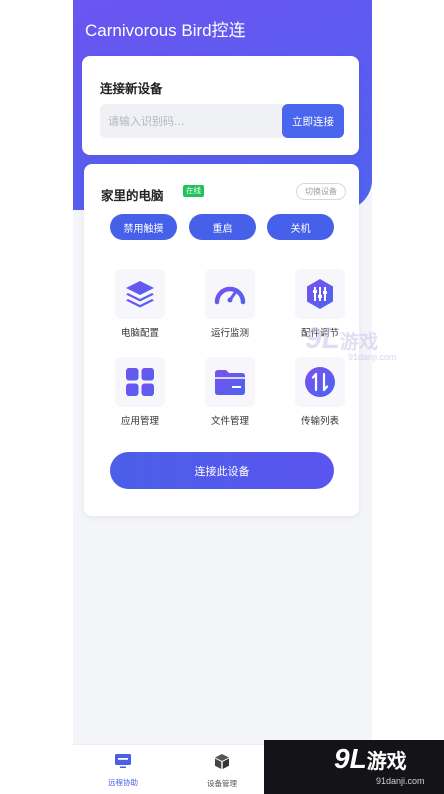 The width and height of the screenshot is (444, 794). What do you see at coordinates (222, 761) in the screenshot?
I see `cube-icon` at bounding box center [222, 761].